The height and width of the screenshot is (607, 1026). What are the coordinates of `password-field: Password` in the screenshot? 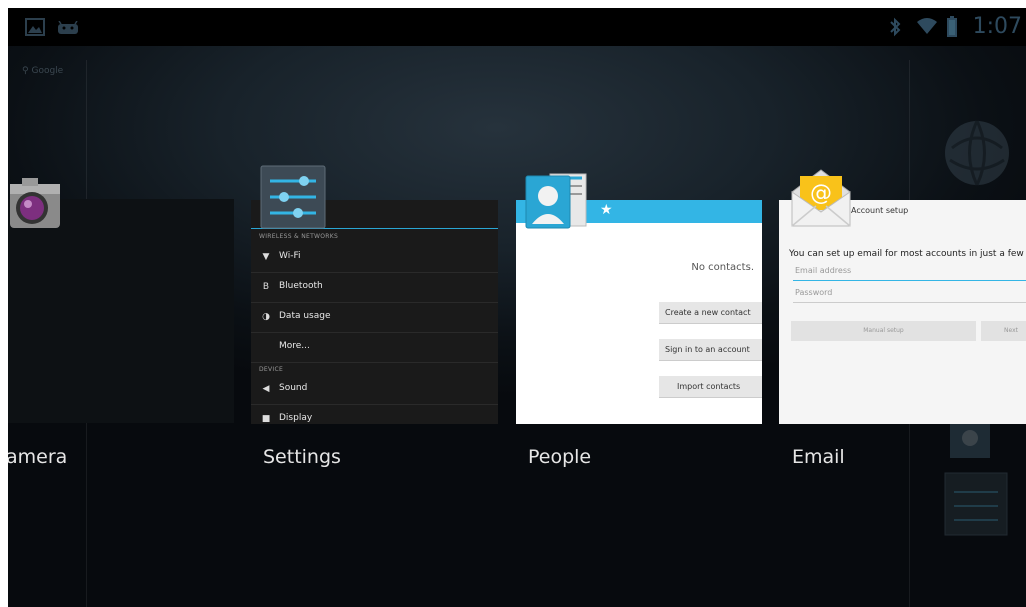 It's located at (909, 293).